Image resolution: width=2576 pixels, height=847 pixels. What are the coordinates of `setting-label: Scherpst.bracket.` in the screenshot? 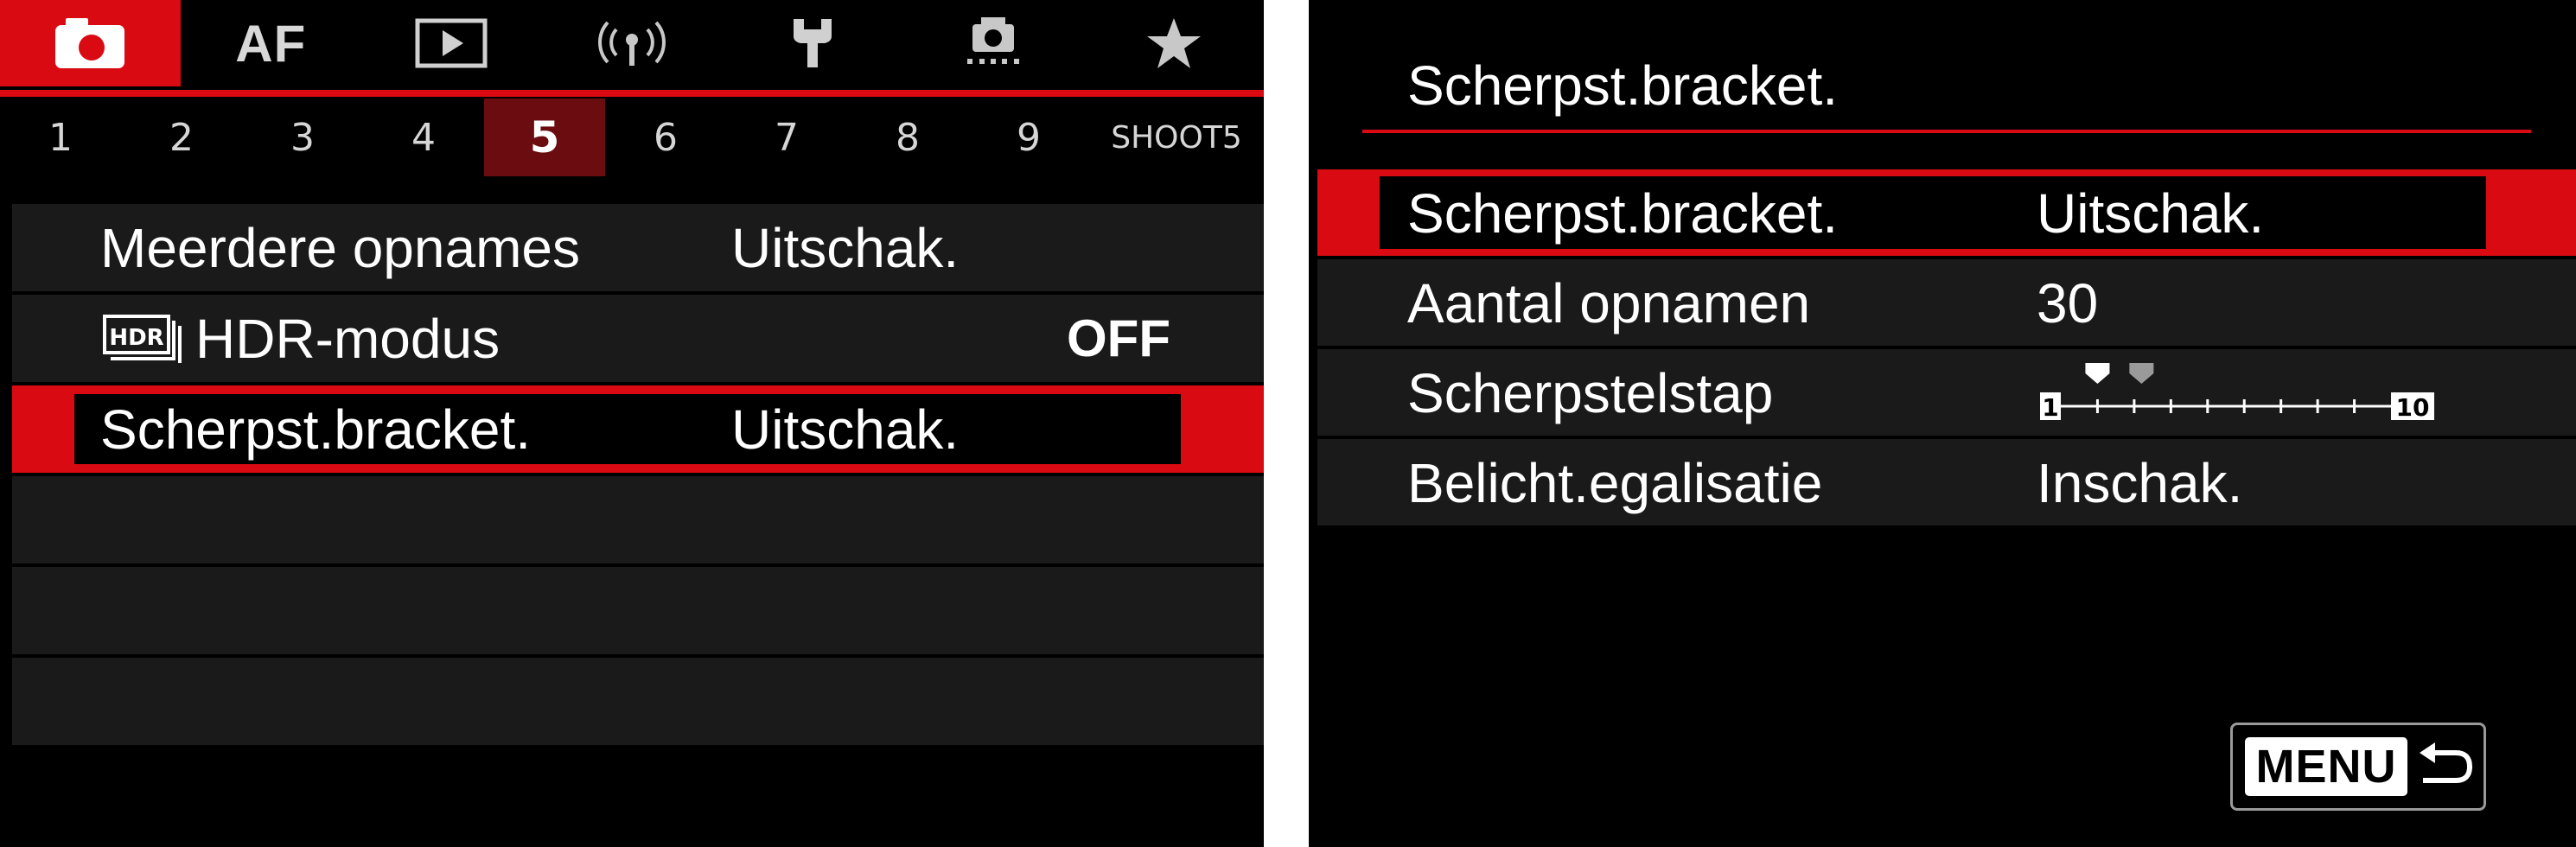 It's located at (1622, 213).